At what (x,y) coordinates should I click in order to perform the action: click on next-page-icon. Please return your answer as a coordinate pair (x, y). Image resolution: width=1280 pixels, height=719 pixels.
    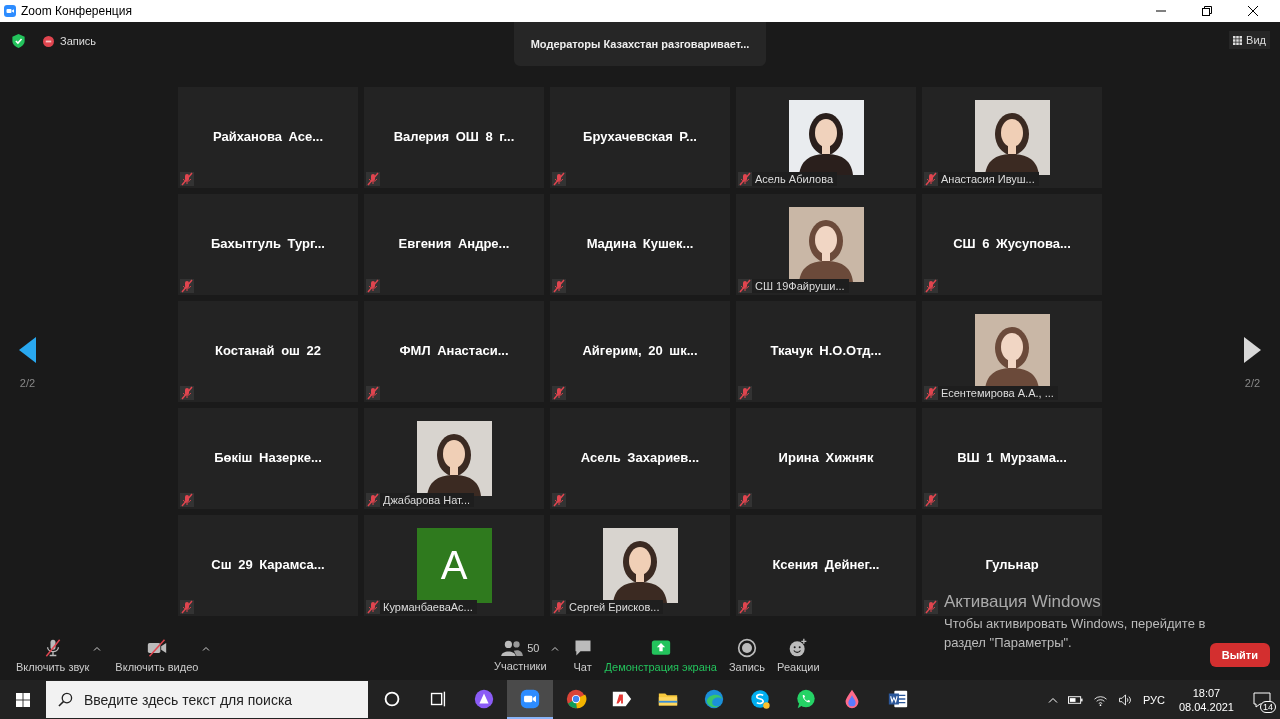
    Looking at the image, I should click on (1252, 350).